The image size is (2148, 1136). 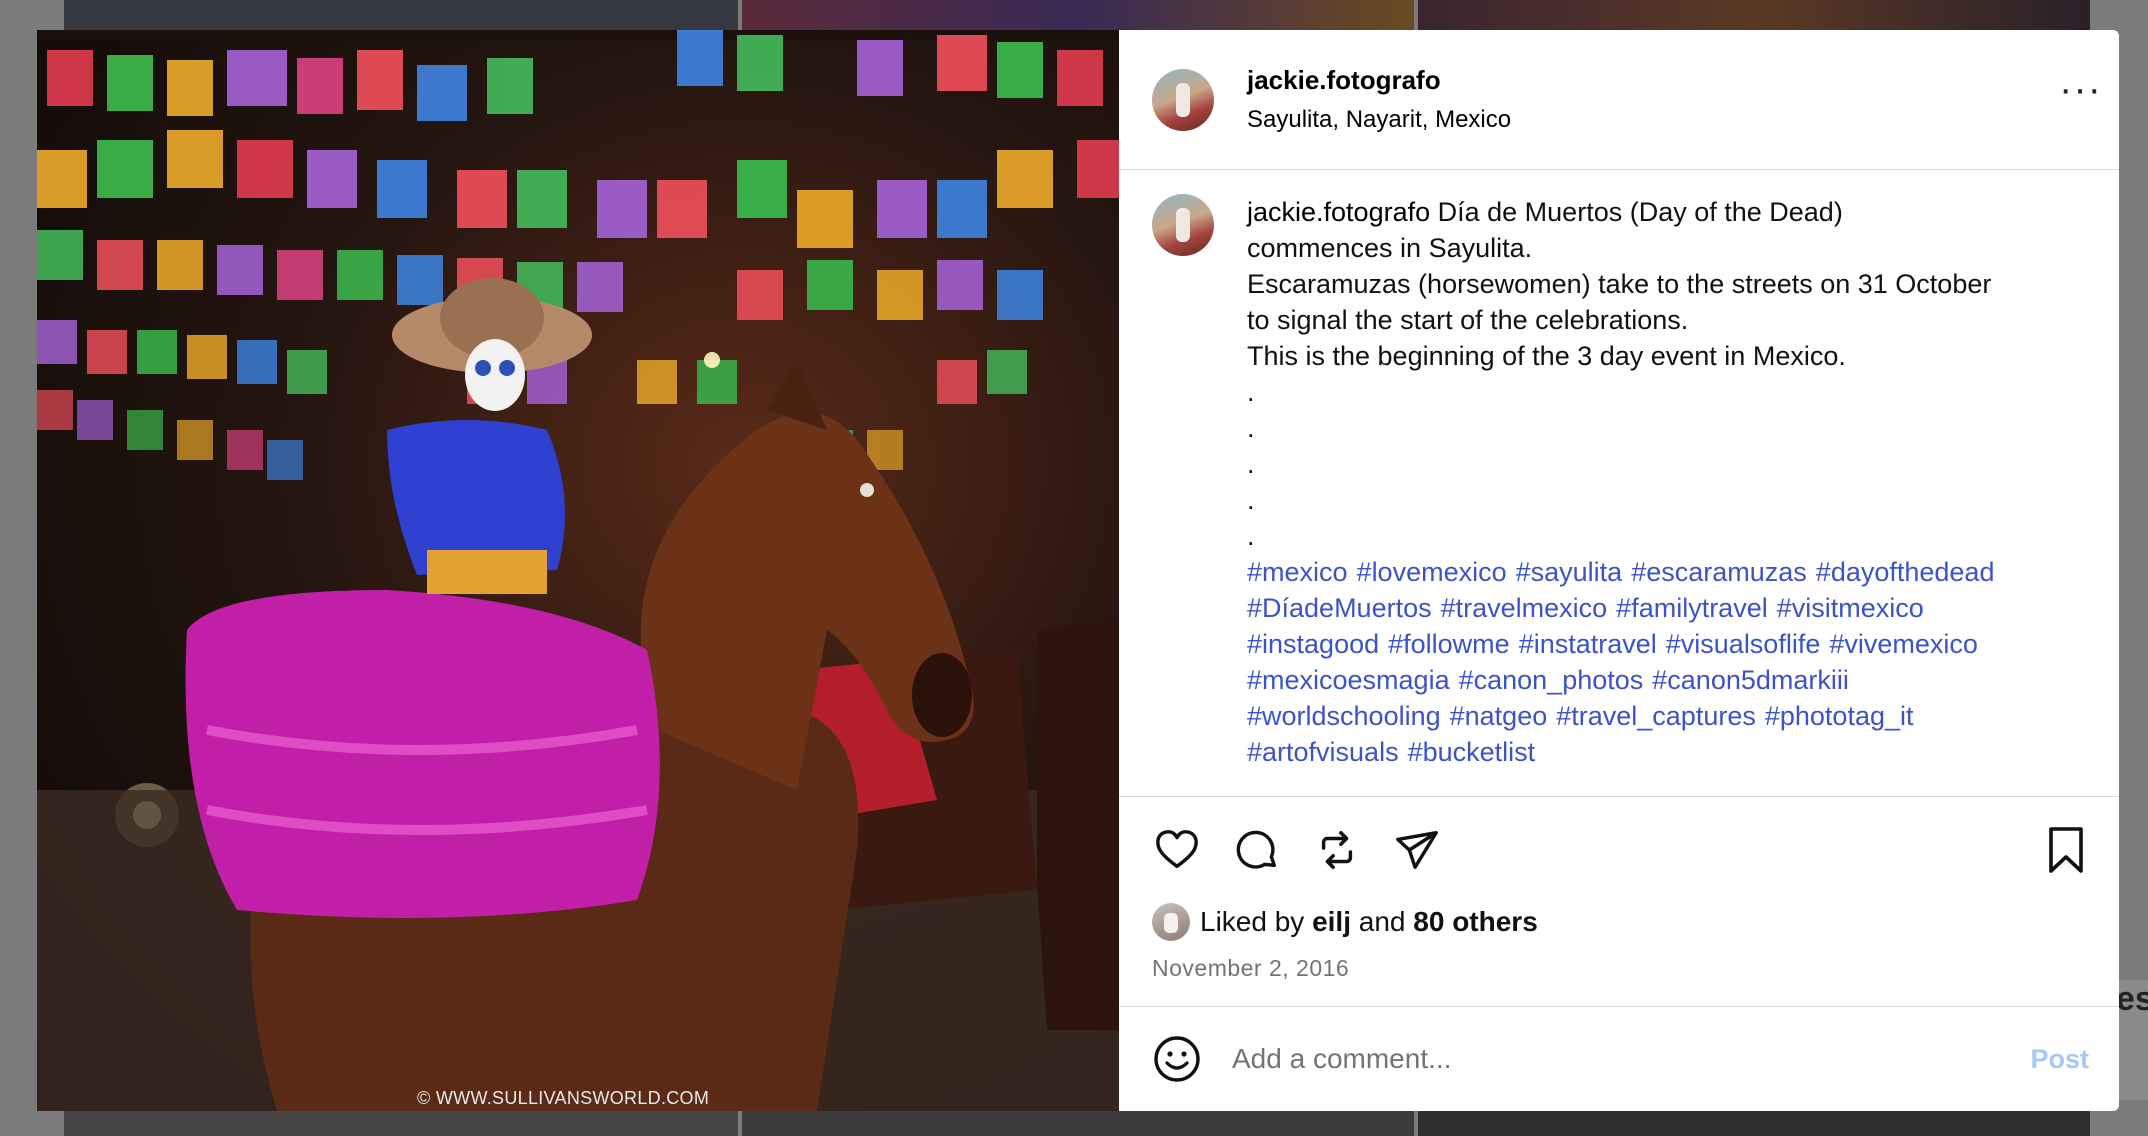 I want to click on hashtag-link: #dayofthedead, so click(x=1905, y=572).